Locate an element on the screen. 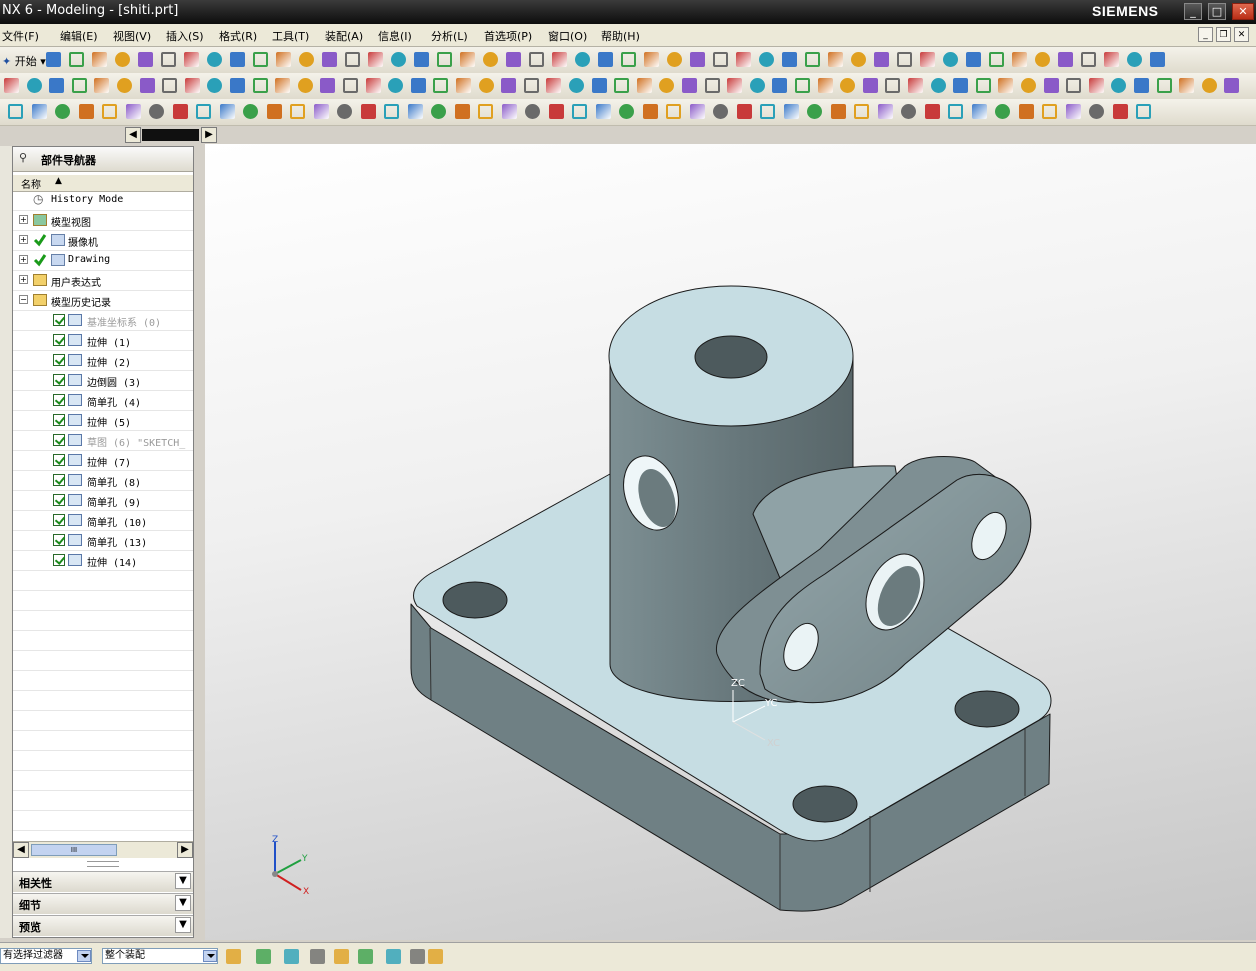 Image resolution: width=1256 pixels, height=971 pixels. doc-restore-button: ❐ is located at coordinates (1223, 34).